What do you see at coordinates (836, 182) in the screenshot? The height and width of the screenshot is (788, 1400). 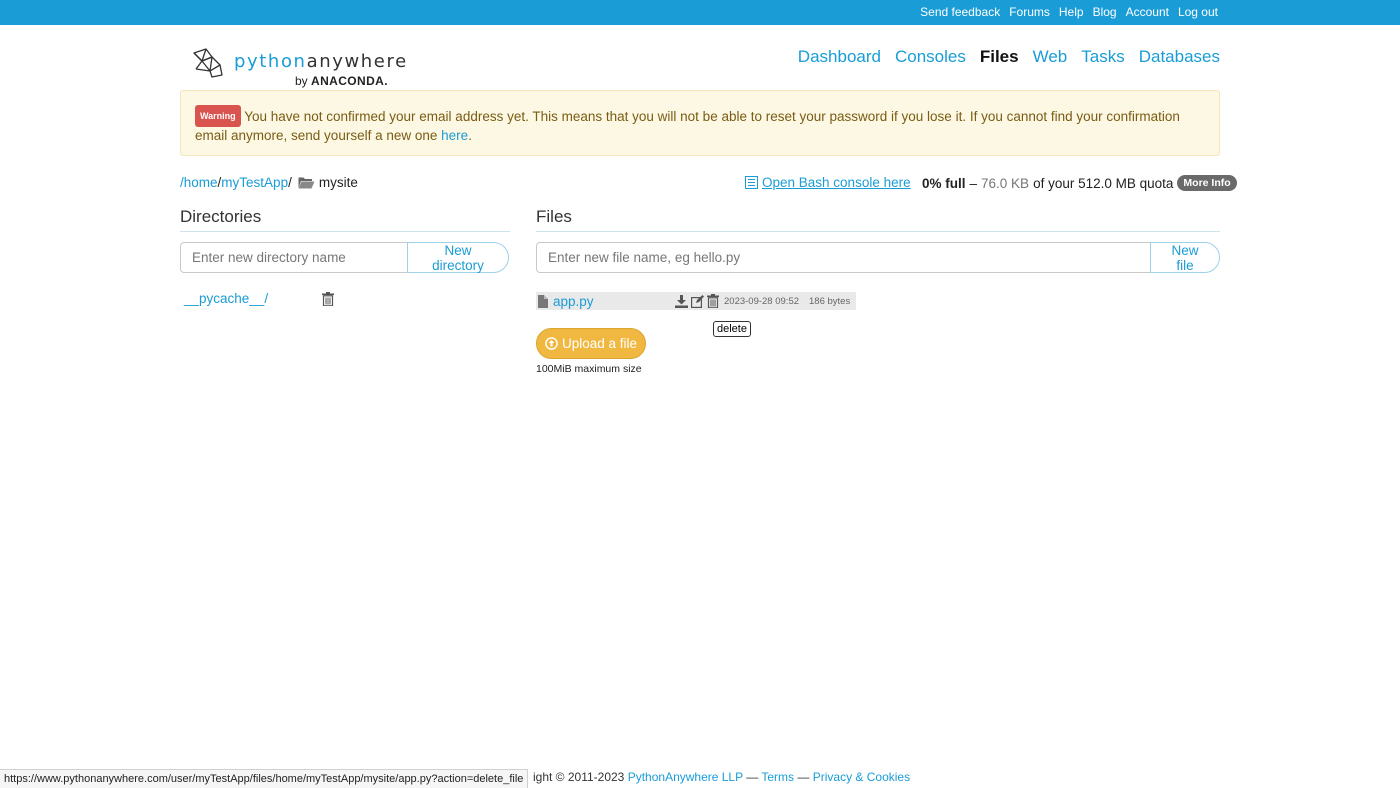 I see `open-bash-console-label: Open Bash console here` at bounding box center [836, 182].